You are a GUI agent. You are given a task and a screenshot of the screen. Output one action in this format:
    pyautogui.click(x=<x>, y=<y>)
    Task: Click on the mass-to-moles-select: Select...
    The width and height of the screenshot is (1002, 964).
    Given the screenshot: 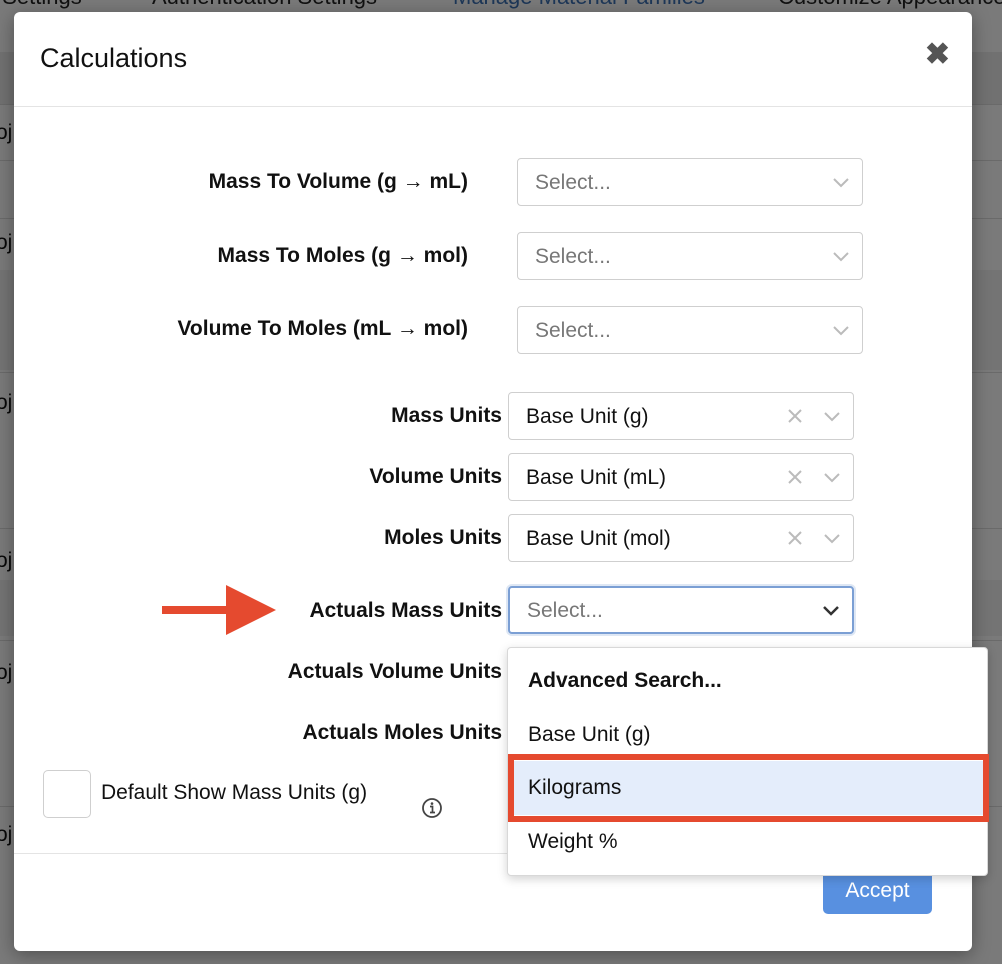 What is the action you would take?
    pyautogui.click(x=690, y=256)
    